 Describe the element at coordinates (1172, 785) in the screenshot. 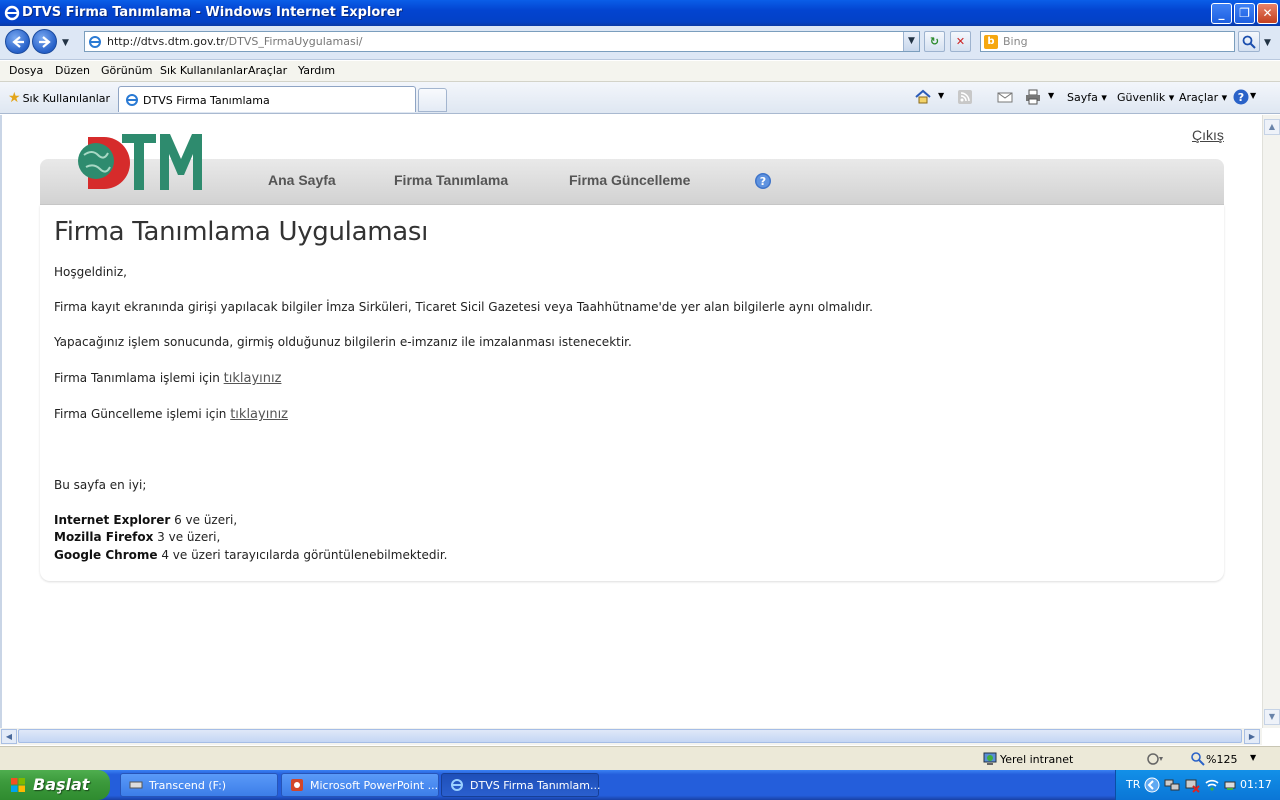

I see `network-icon` at that location.